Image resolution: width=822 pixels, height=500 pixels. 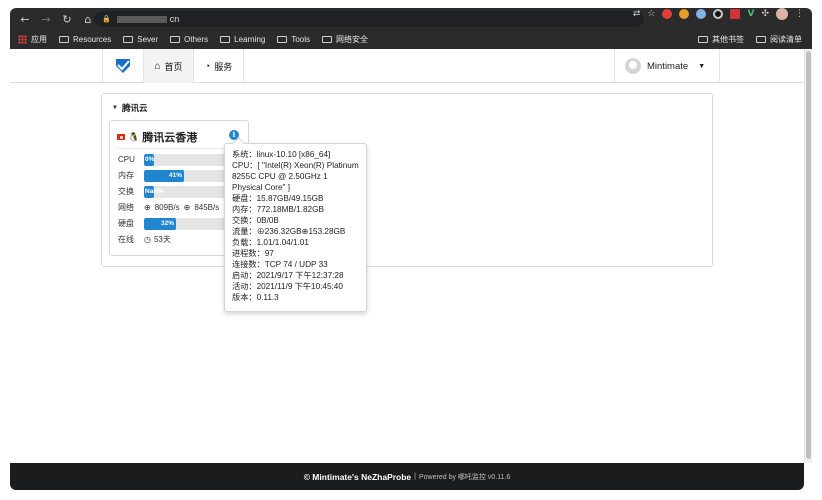 What do you see at coordinates (667, 14) in the screenshot?
I see `adblock-icon` at bounding box center [667, 14].